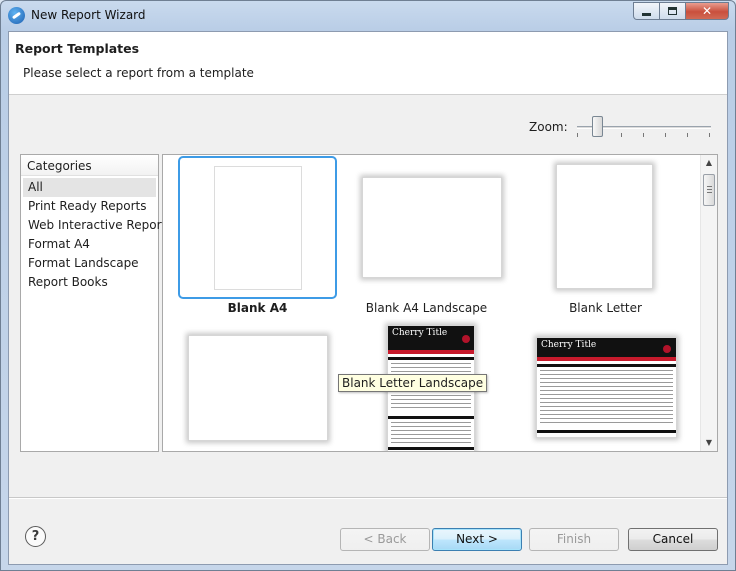  Describe the element at coordinates (89, 263) in the screenshot. I see `category-item-format-landscape: Format Landscape` at that location.